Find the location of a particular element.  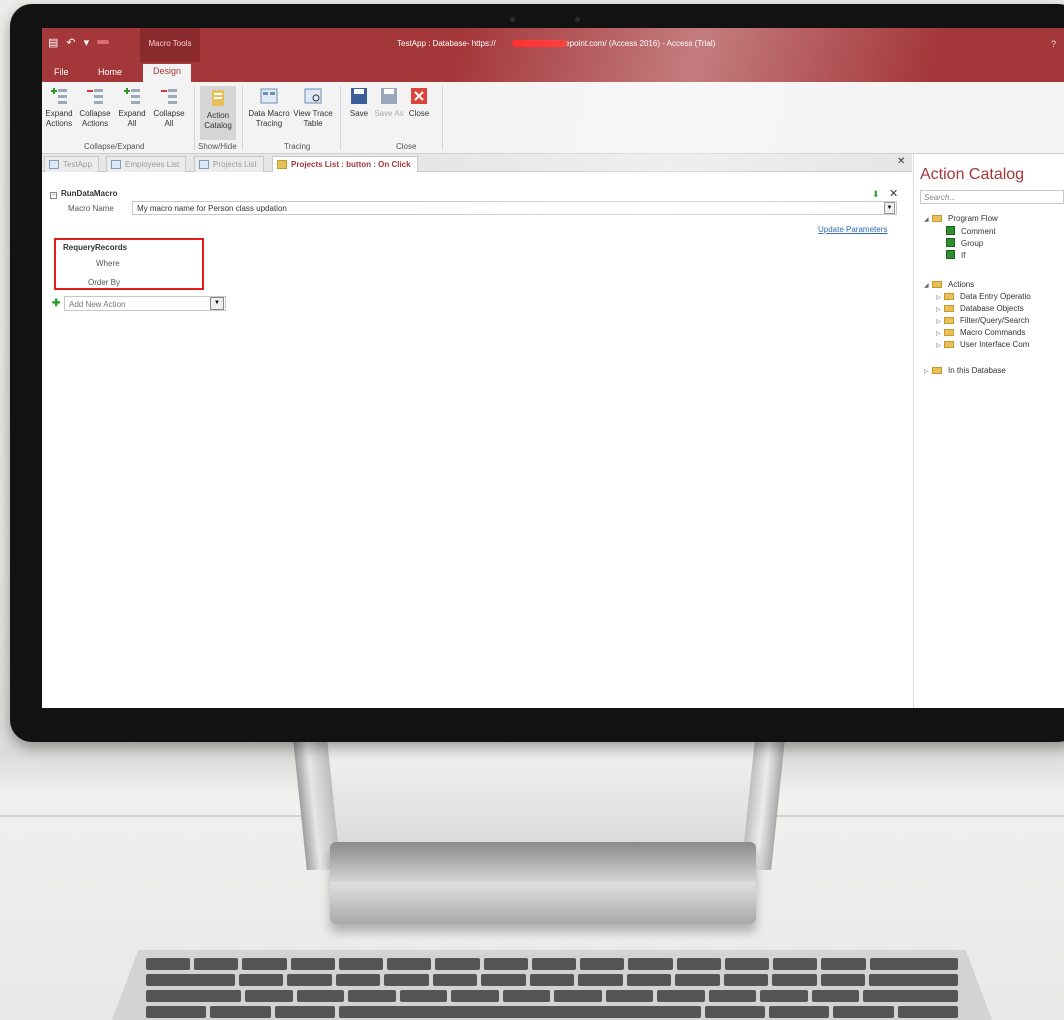

add-new-action-select: Add New Action is located at coordinates (145, 303).